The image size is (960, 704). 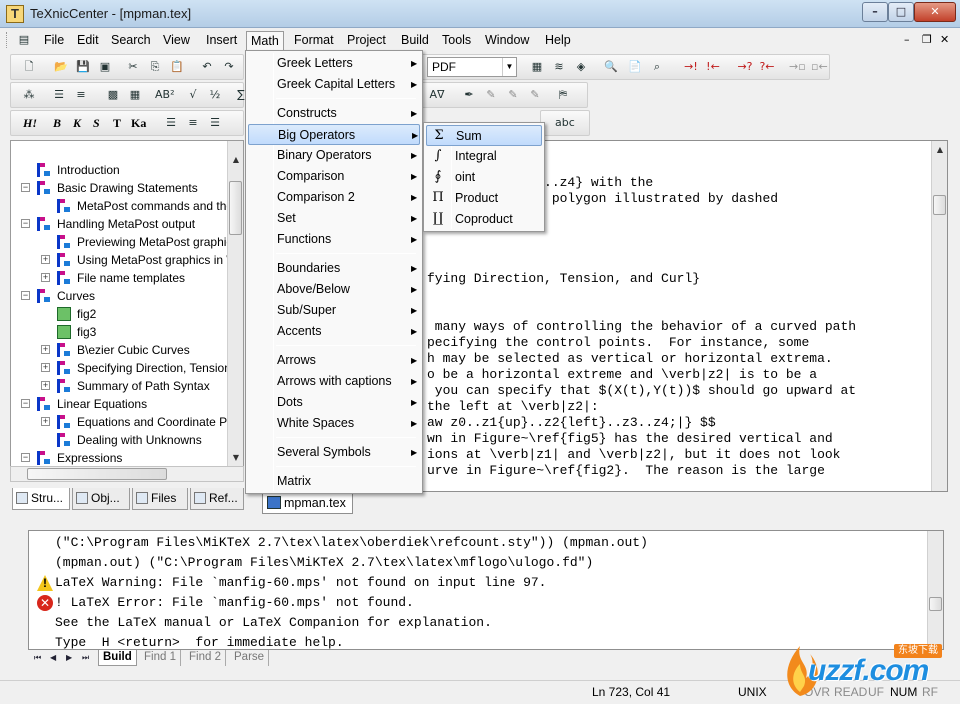 What do you see at coordinates (935, 604) in the screenshot?
I see `output-scroll-thumb` at bounding box center [935, 604].